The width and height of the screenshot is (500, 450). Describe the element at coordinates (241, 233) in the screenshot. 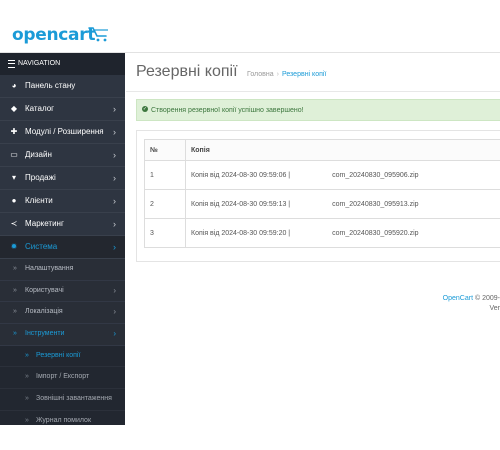

I see `backup-label: Копія від 2024-08-30 09:59:20 |` at that location.